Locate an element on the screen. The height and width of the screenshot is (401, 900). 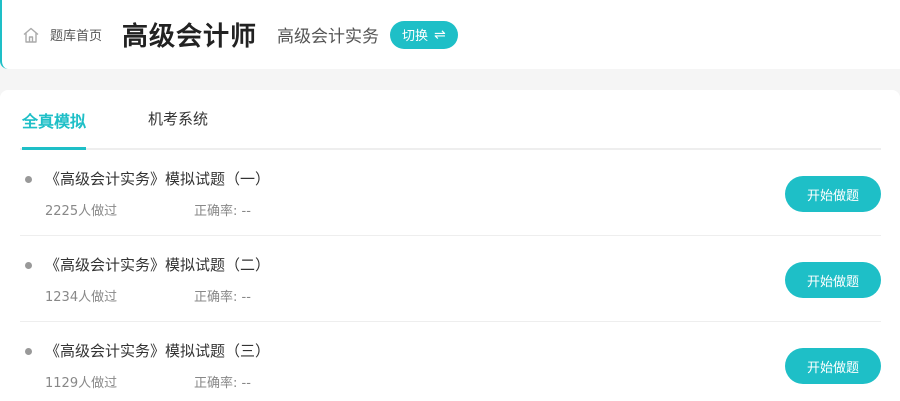
exam-title: 《高级会计实务》模拟试题（三） is located at coordinates (157, 350).